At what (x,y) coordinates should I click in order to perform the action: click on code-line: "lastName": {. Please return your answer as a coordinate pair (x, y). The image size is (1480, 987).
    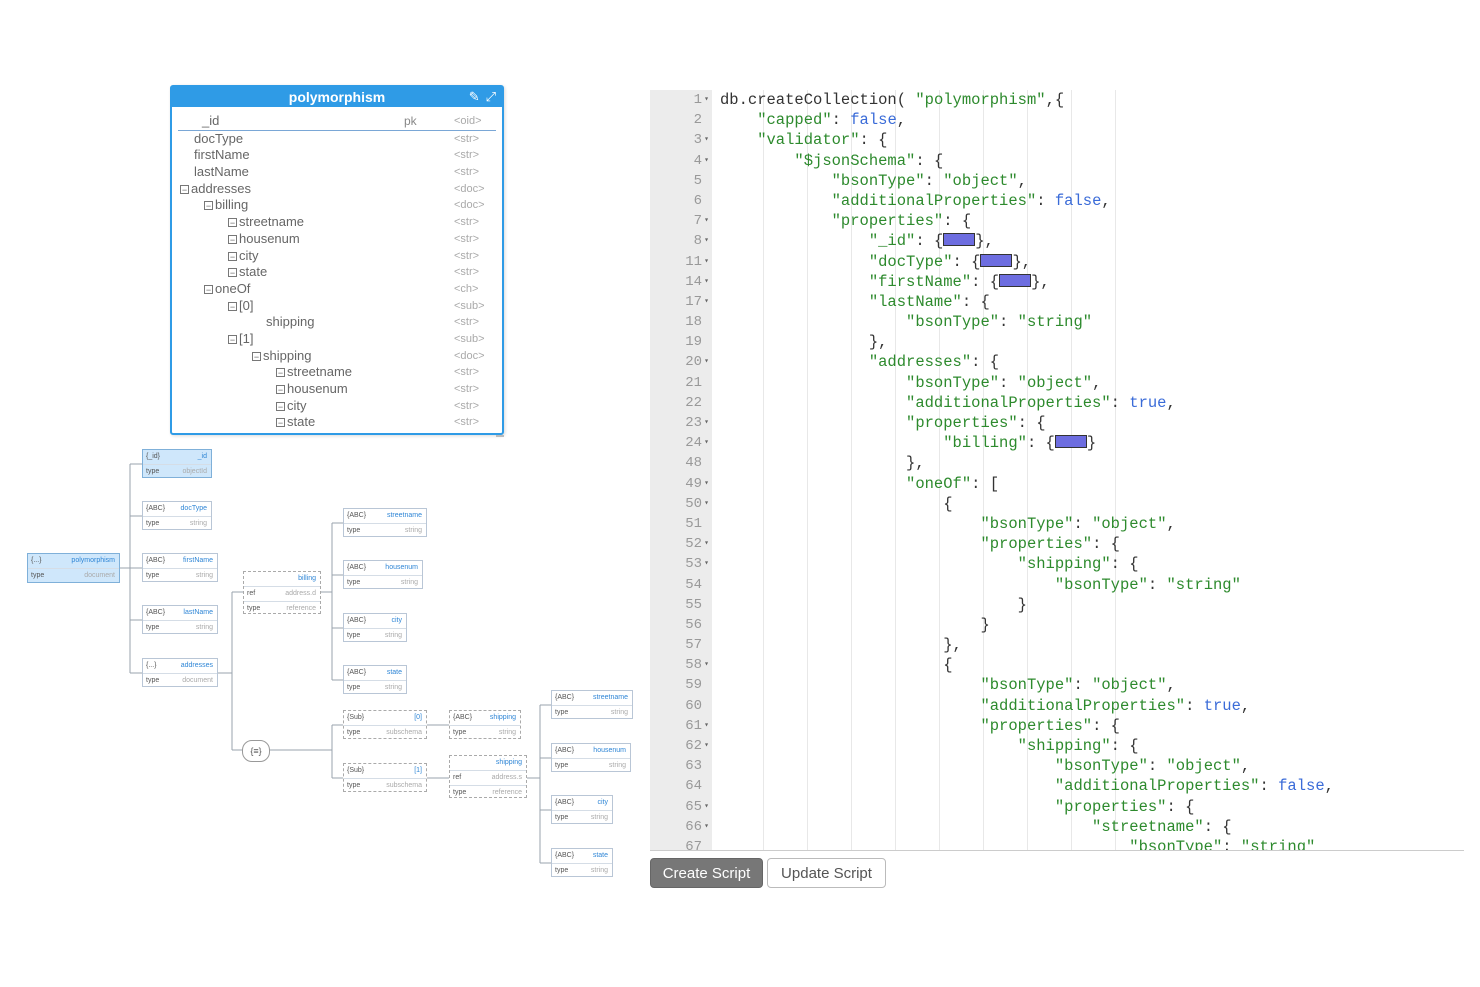
    Looking at the image, I should click on (1092, 302).